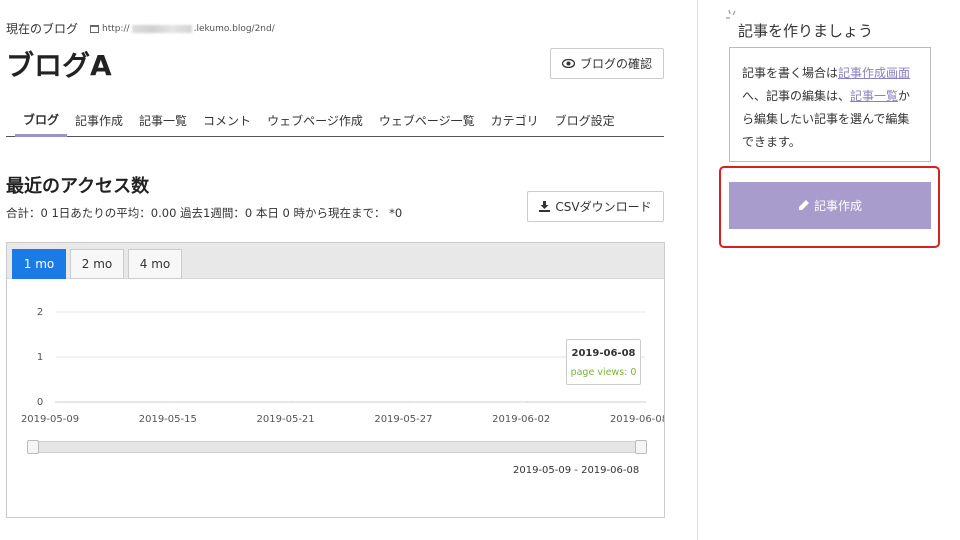  I want to click on create-article-link: 記事作成画面, so click(874, 73).